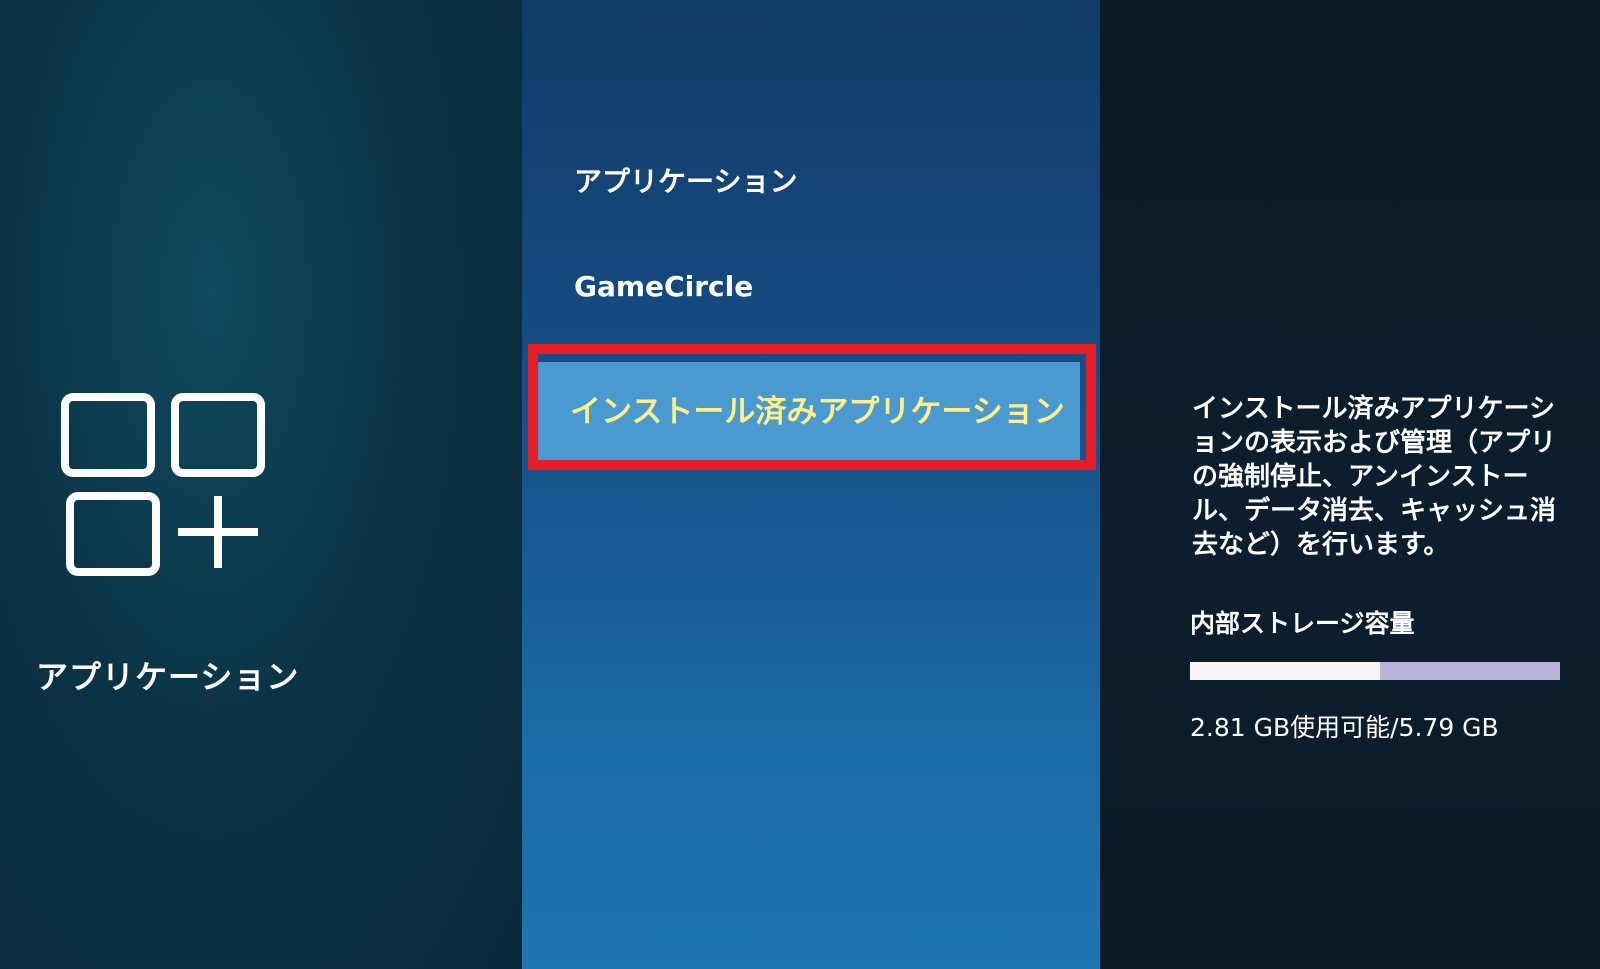 This screenshot has width=1600, height=969. Describe the element at coordinates (163, 484) in the screenshot. I see `apps-grid-plus-icon` at that location.